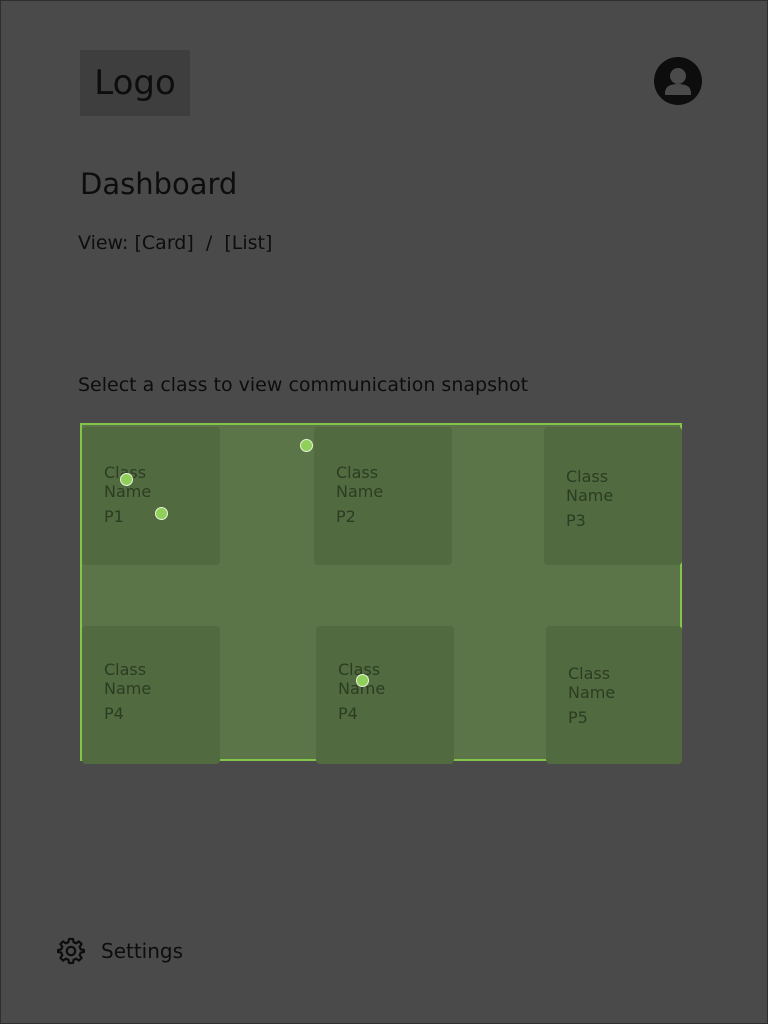 The width and height of the screenshot is (768, 1024). I want to click on class-card: Class Name P5, so click(614, 695).